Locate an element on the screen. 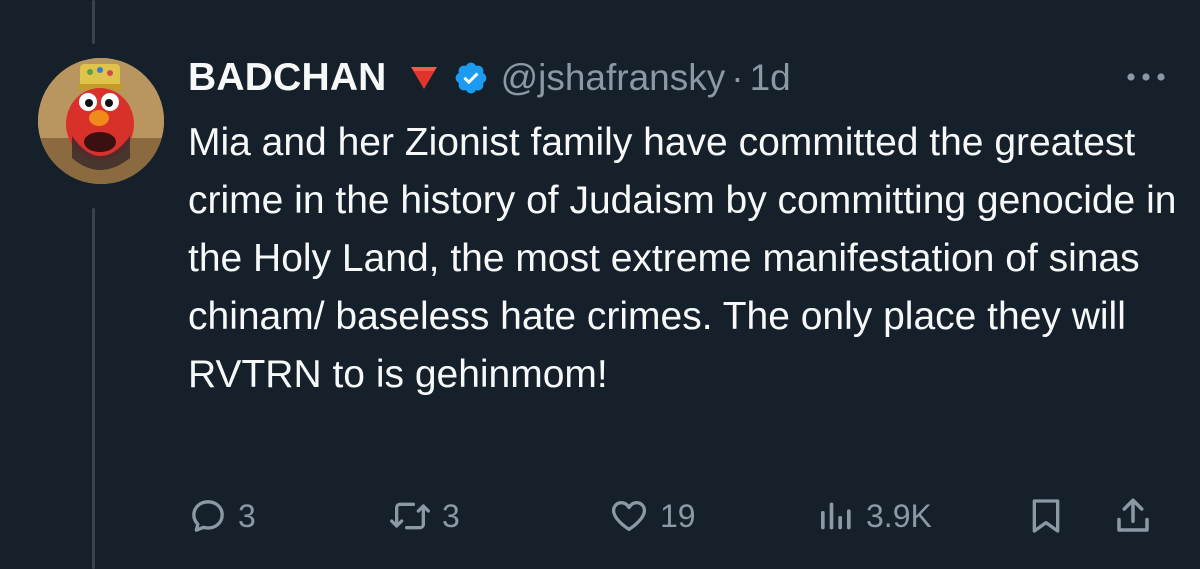 The height and width of the screenshot is (569, 1200). views-button: 3.9K is located at coordinates (874, 516).